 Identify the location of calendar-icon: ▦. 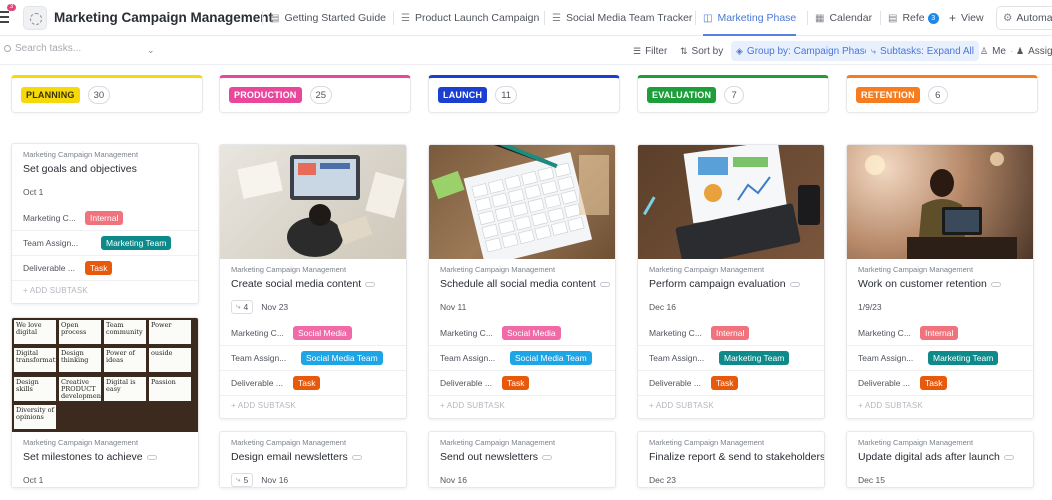
(820, 18).